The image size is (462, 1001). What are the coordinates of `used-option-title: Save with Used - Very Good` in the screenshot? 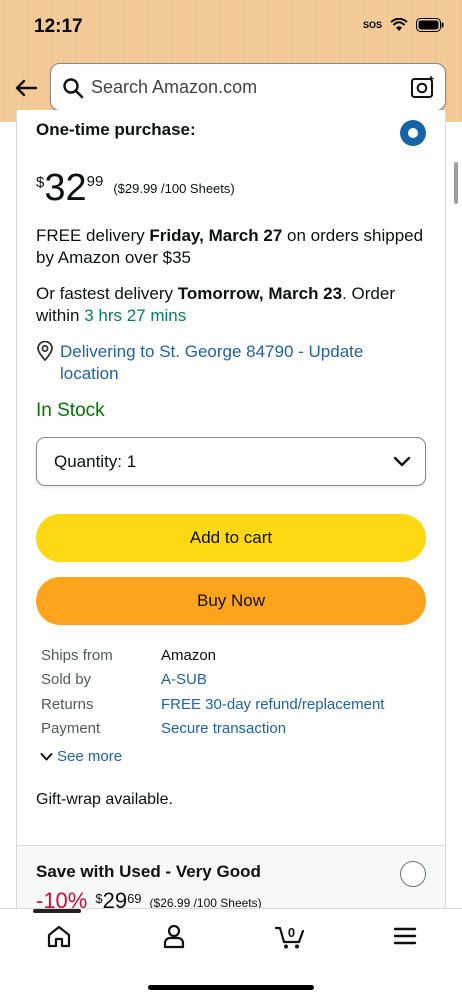 It's located at (148, 871).